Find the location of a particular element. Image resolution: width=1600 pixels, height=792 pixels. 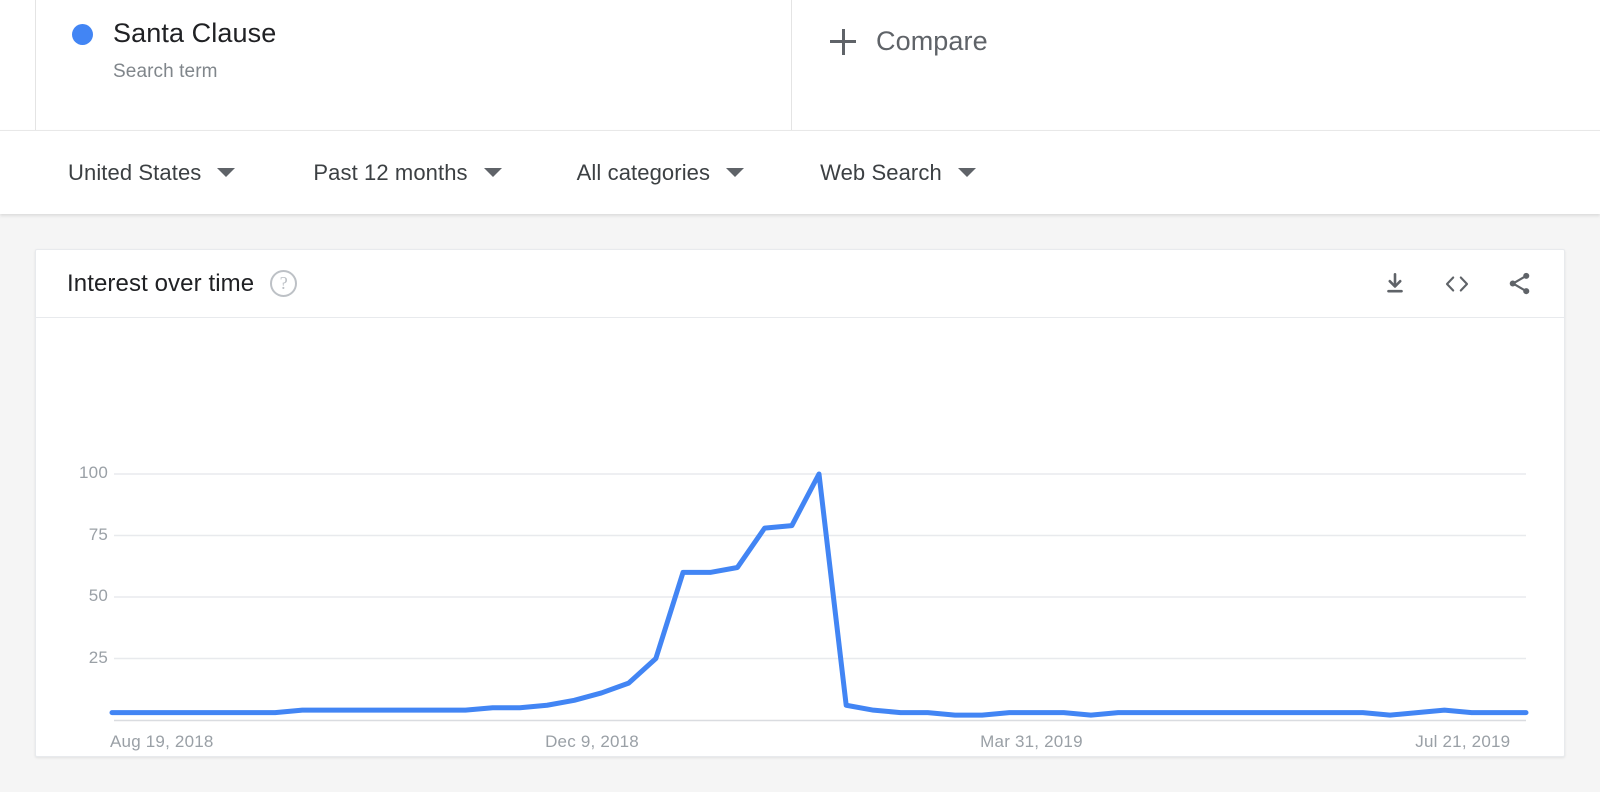

filter-time-range: Past 12 months is located at coordinates (407, 172).